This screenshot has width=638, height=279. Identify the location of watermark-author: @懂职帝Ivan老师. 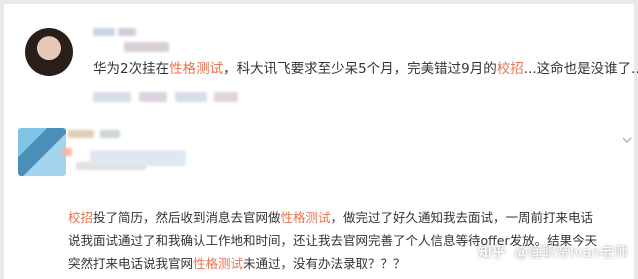
(571, 253).